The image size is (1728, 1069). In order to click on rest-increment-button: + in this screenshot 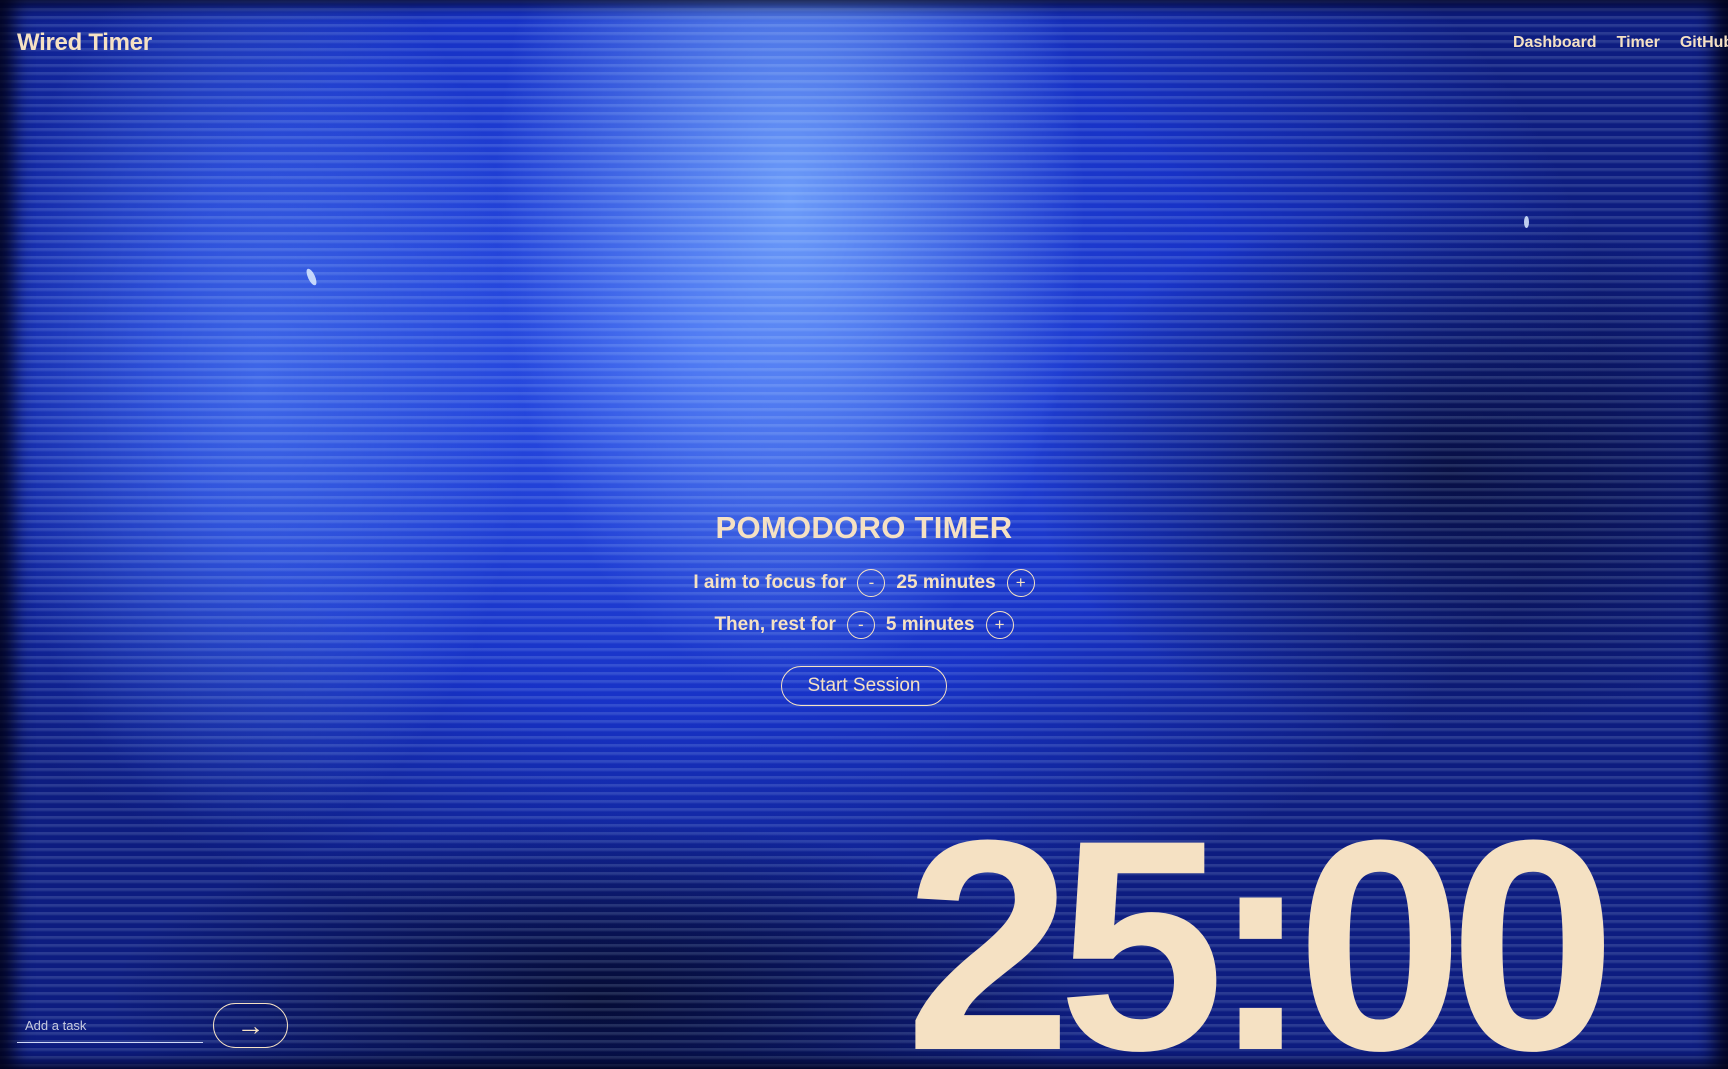, I will do `click(999, 625)`.